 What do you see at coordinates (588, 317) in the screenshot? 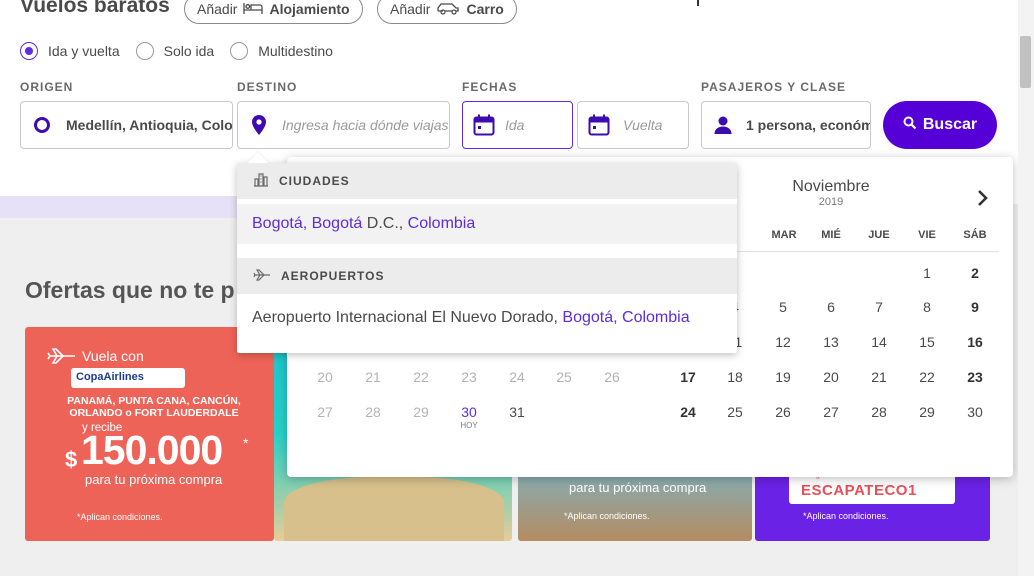
I see `airport-city: Bogotá` at bounding box center [588, 317].